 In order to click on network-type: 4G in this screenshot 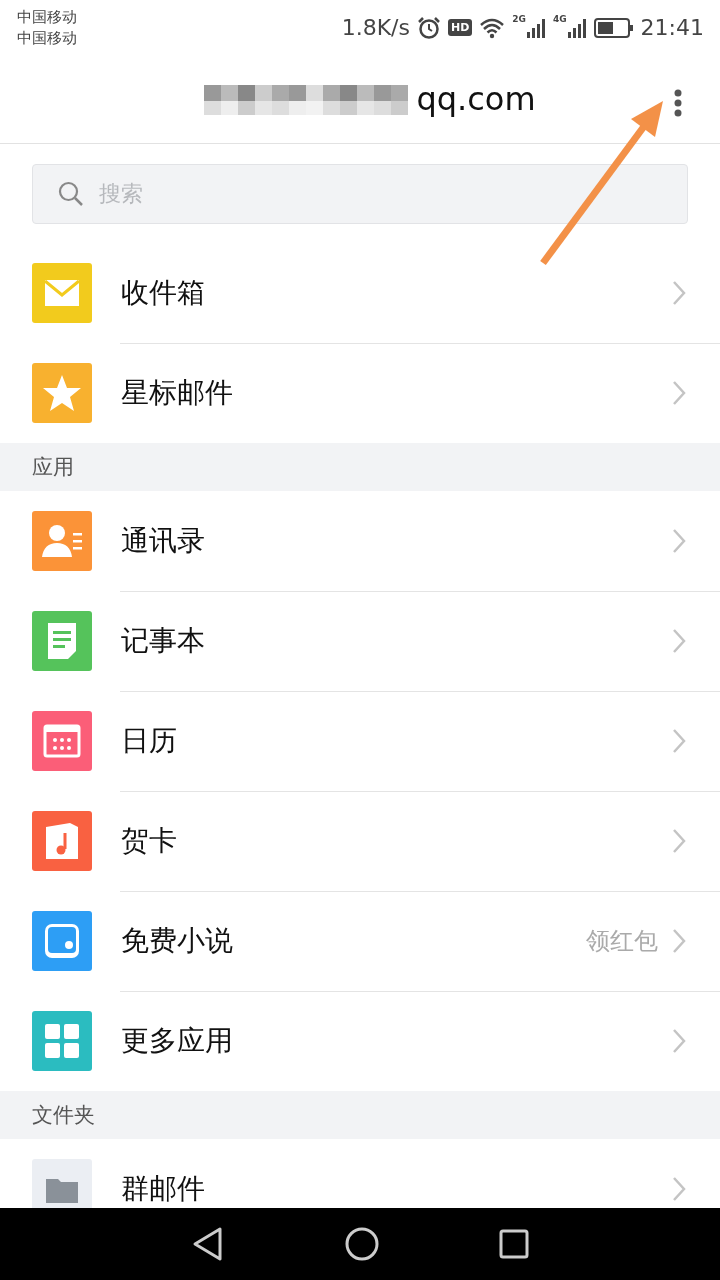, I will do `click(559, 18)`.